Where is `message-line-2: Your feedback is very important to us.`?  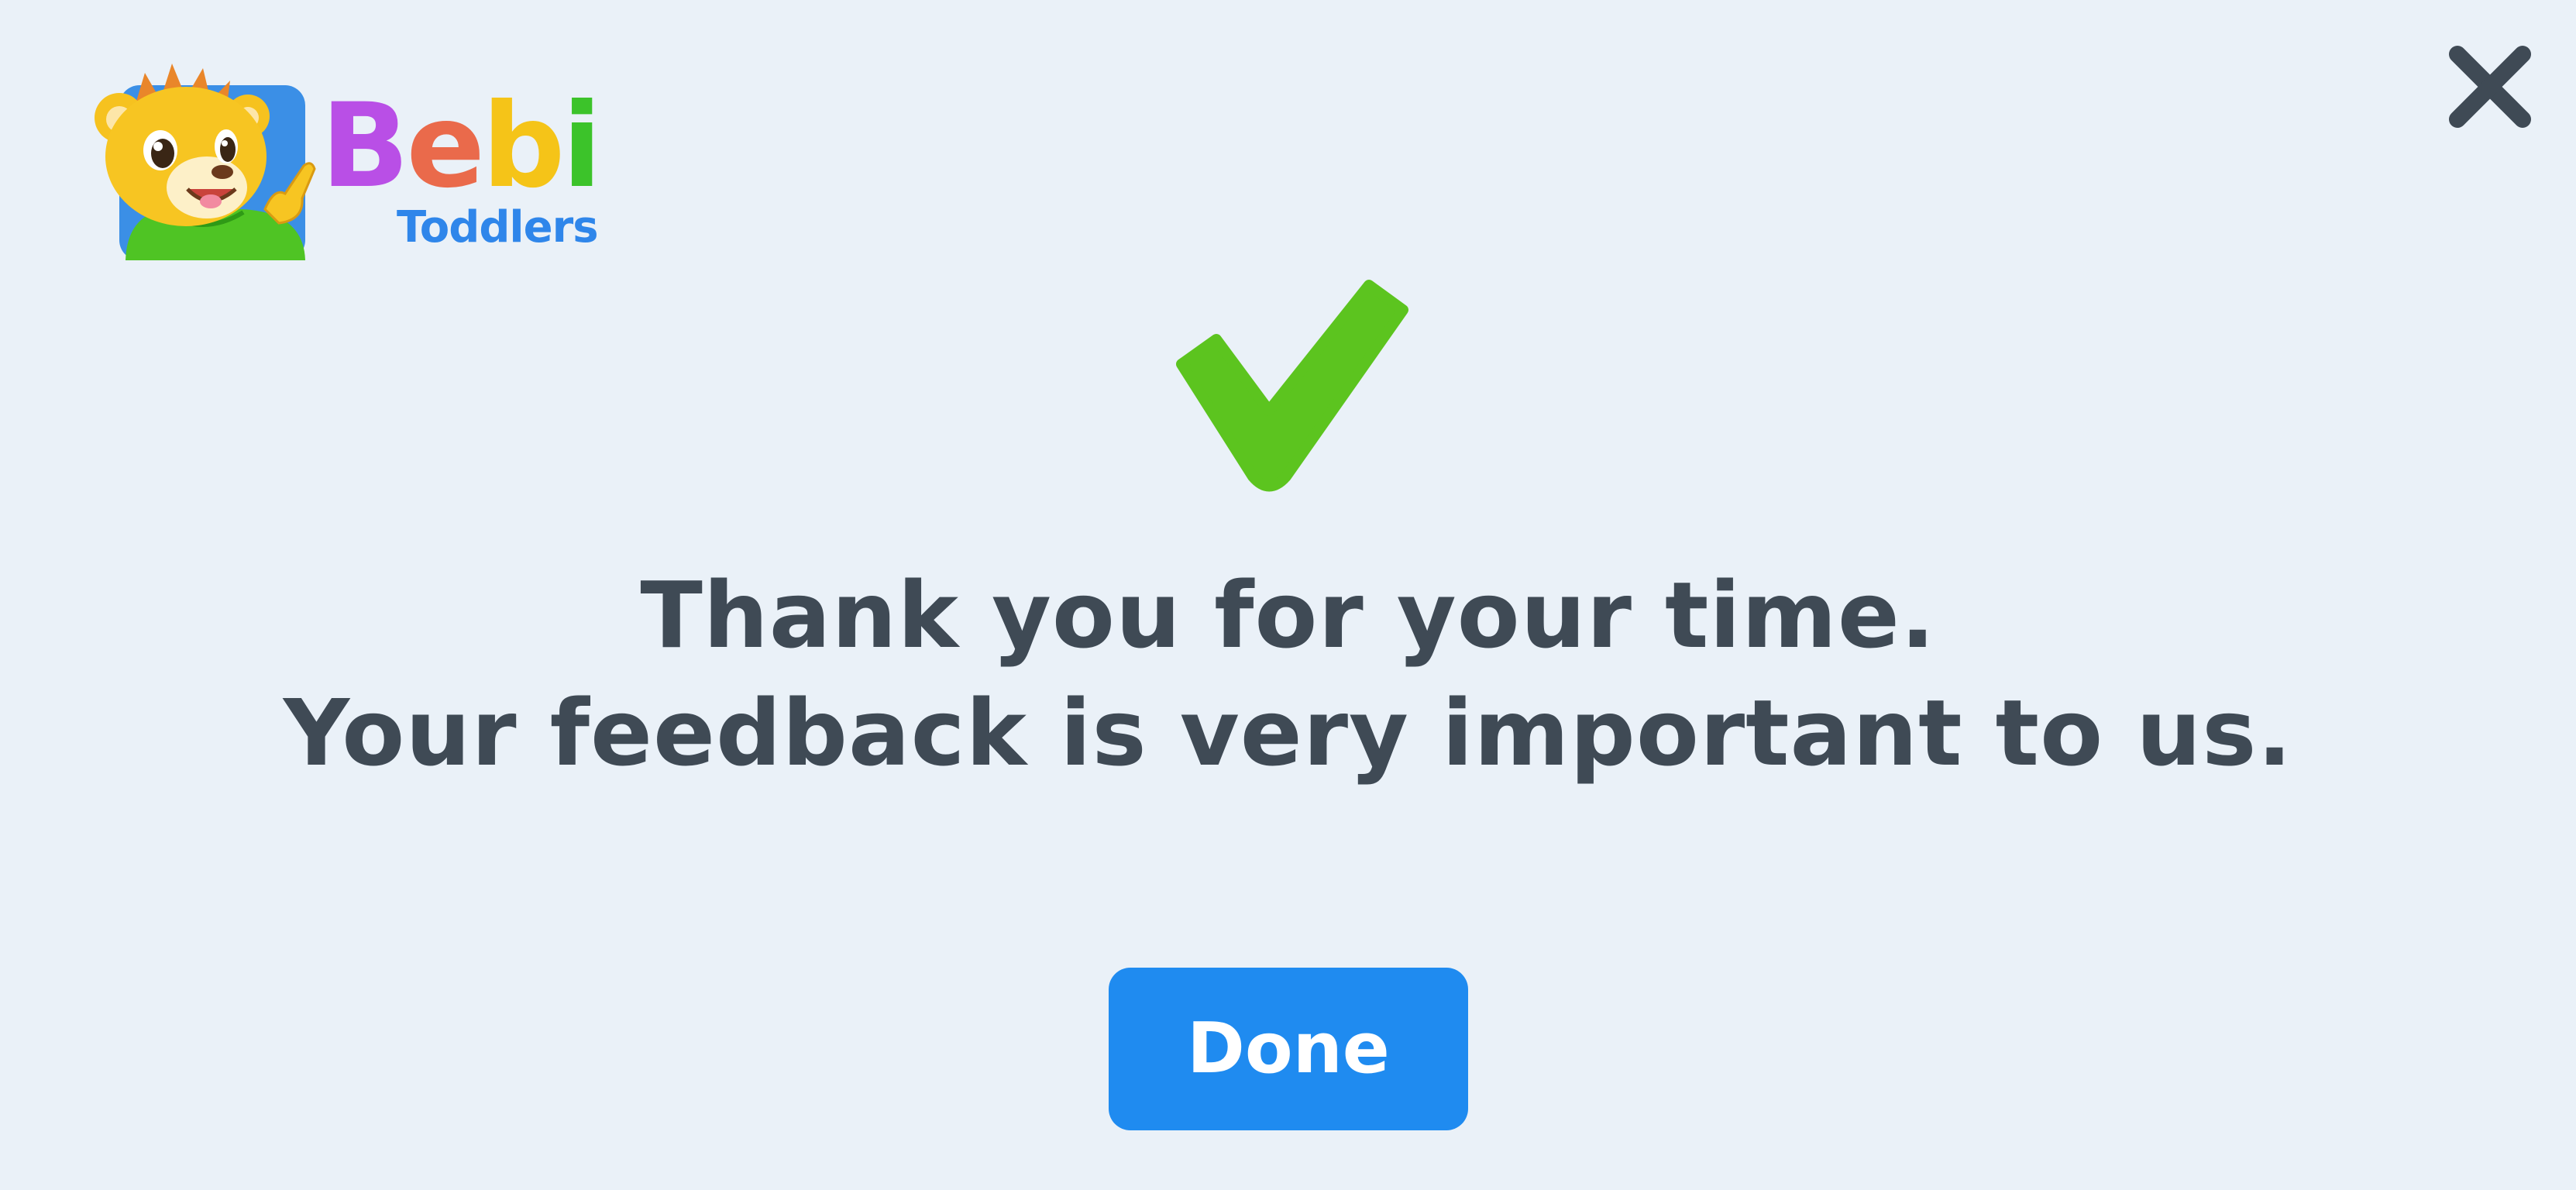
message-line-2: Your feedback is very important to us. is located at coordinates (1288, 733).